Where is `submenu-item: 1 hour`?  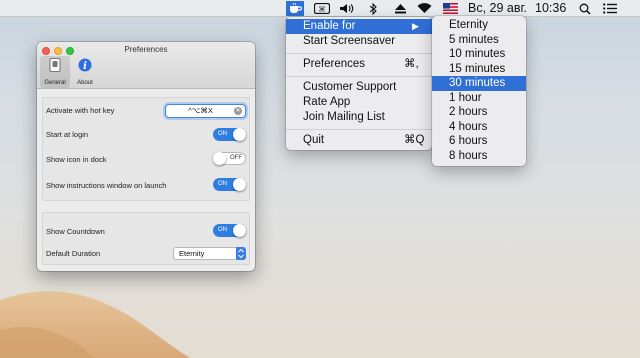
submenu-item: 1 hour is located at coordinates (479, 98).